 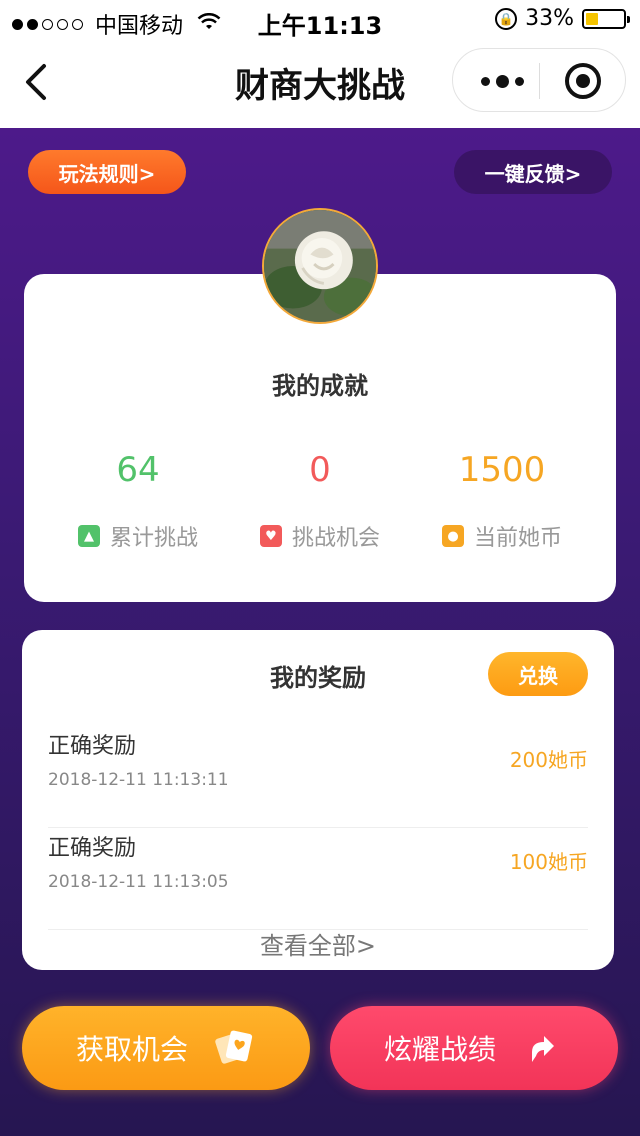 What do you see at coordinates (107, 172) in the screenshot?
I see `rules-button: 玩法规则>` at bounding box center [107, 172].